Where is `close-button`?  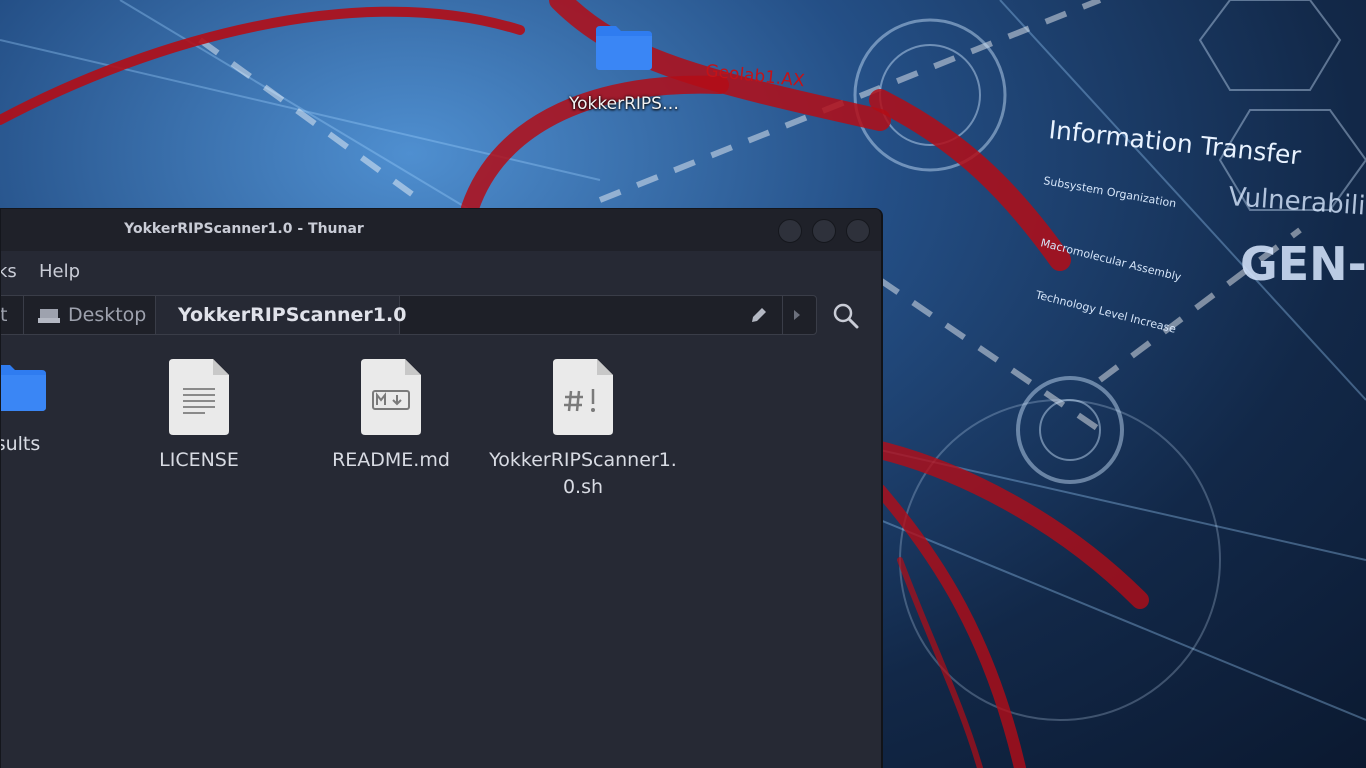 close-button is located at coordinates (858, 231).